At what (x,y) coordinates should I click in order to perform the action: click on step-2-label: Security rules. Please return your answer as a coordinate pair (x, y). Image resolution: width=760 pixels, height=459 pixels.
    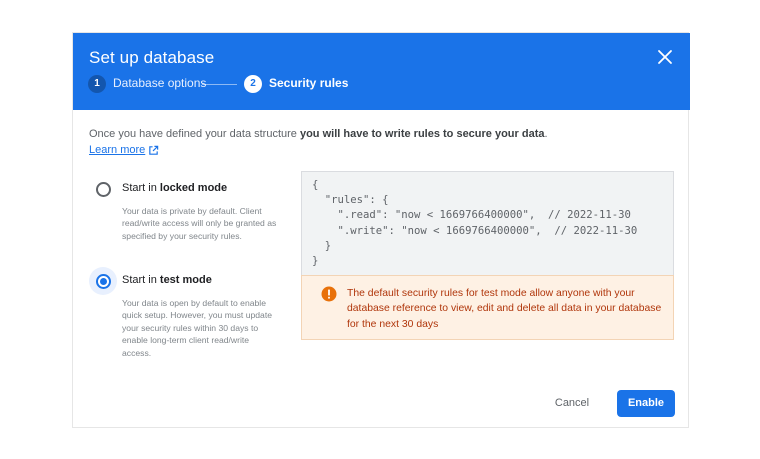
    Looking at the image, I should click on (309, 83).